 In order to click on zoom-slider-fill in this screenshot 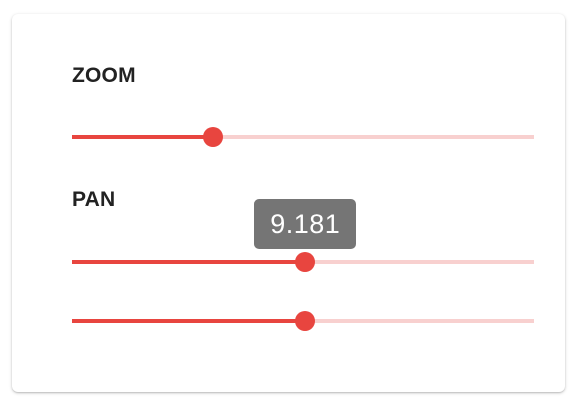, I will do `click(142, 137)`.